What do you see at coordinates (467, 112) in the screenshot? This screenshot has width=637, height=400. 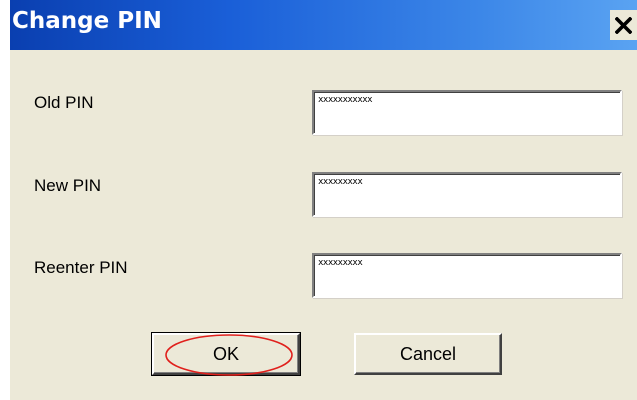 I see `old-pin-field: xxxxxxxxxxx` at bounding box center [467, 112].